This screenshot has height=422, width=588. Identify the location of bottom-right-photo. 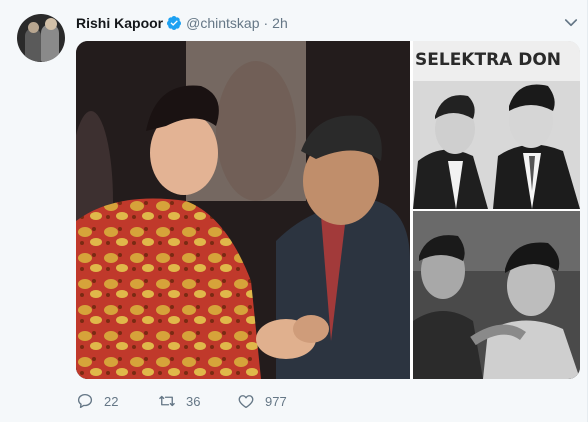
(496, 295).